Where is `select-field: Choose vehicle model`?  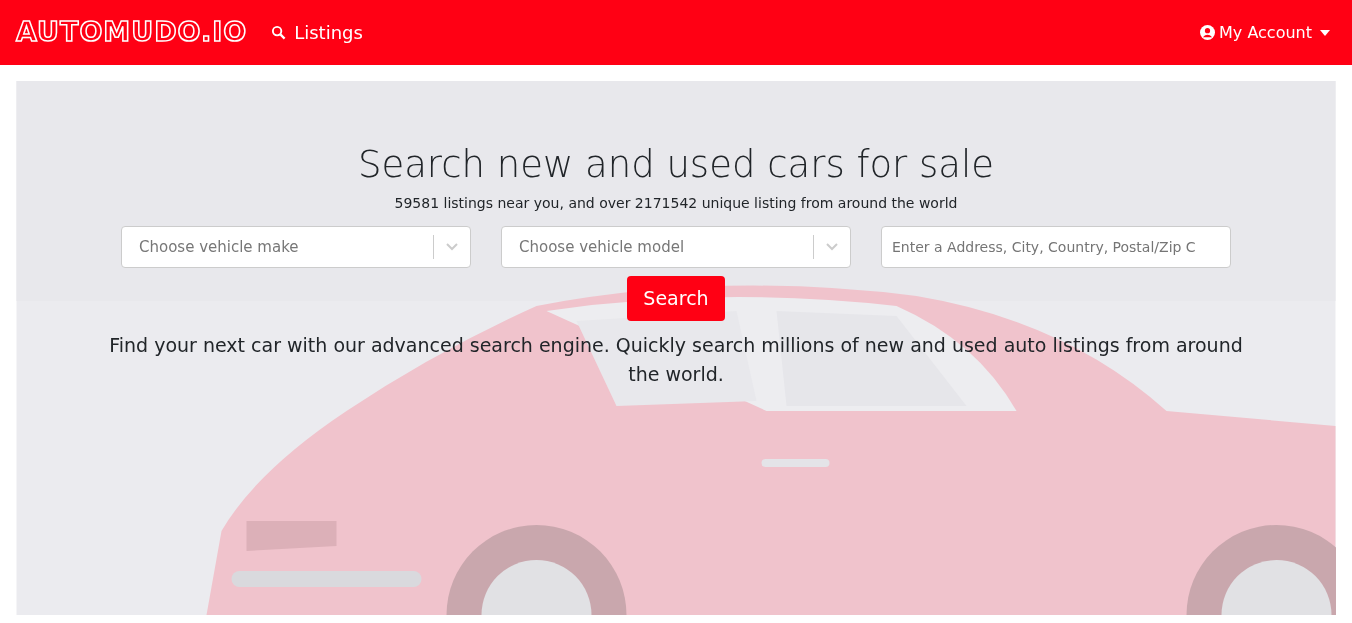 select-field: Choose vehicle model is located at coordinates (676, 247).